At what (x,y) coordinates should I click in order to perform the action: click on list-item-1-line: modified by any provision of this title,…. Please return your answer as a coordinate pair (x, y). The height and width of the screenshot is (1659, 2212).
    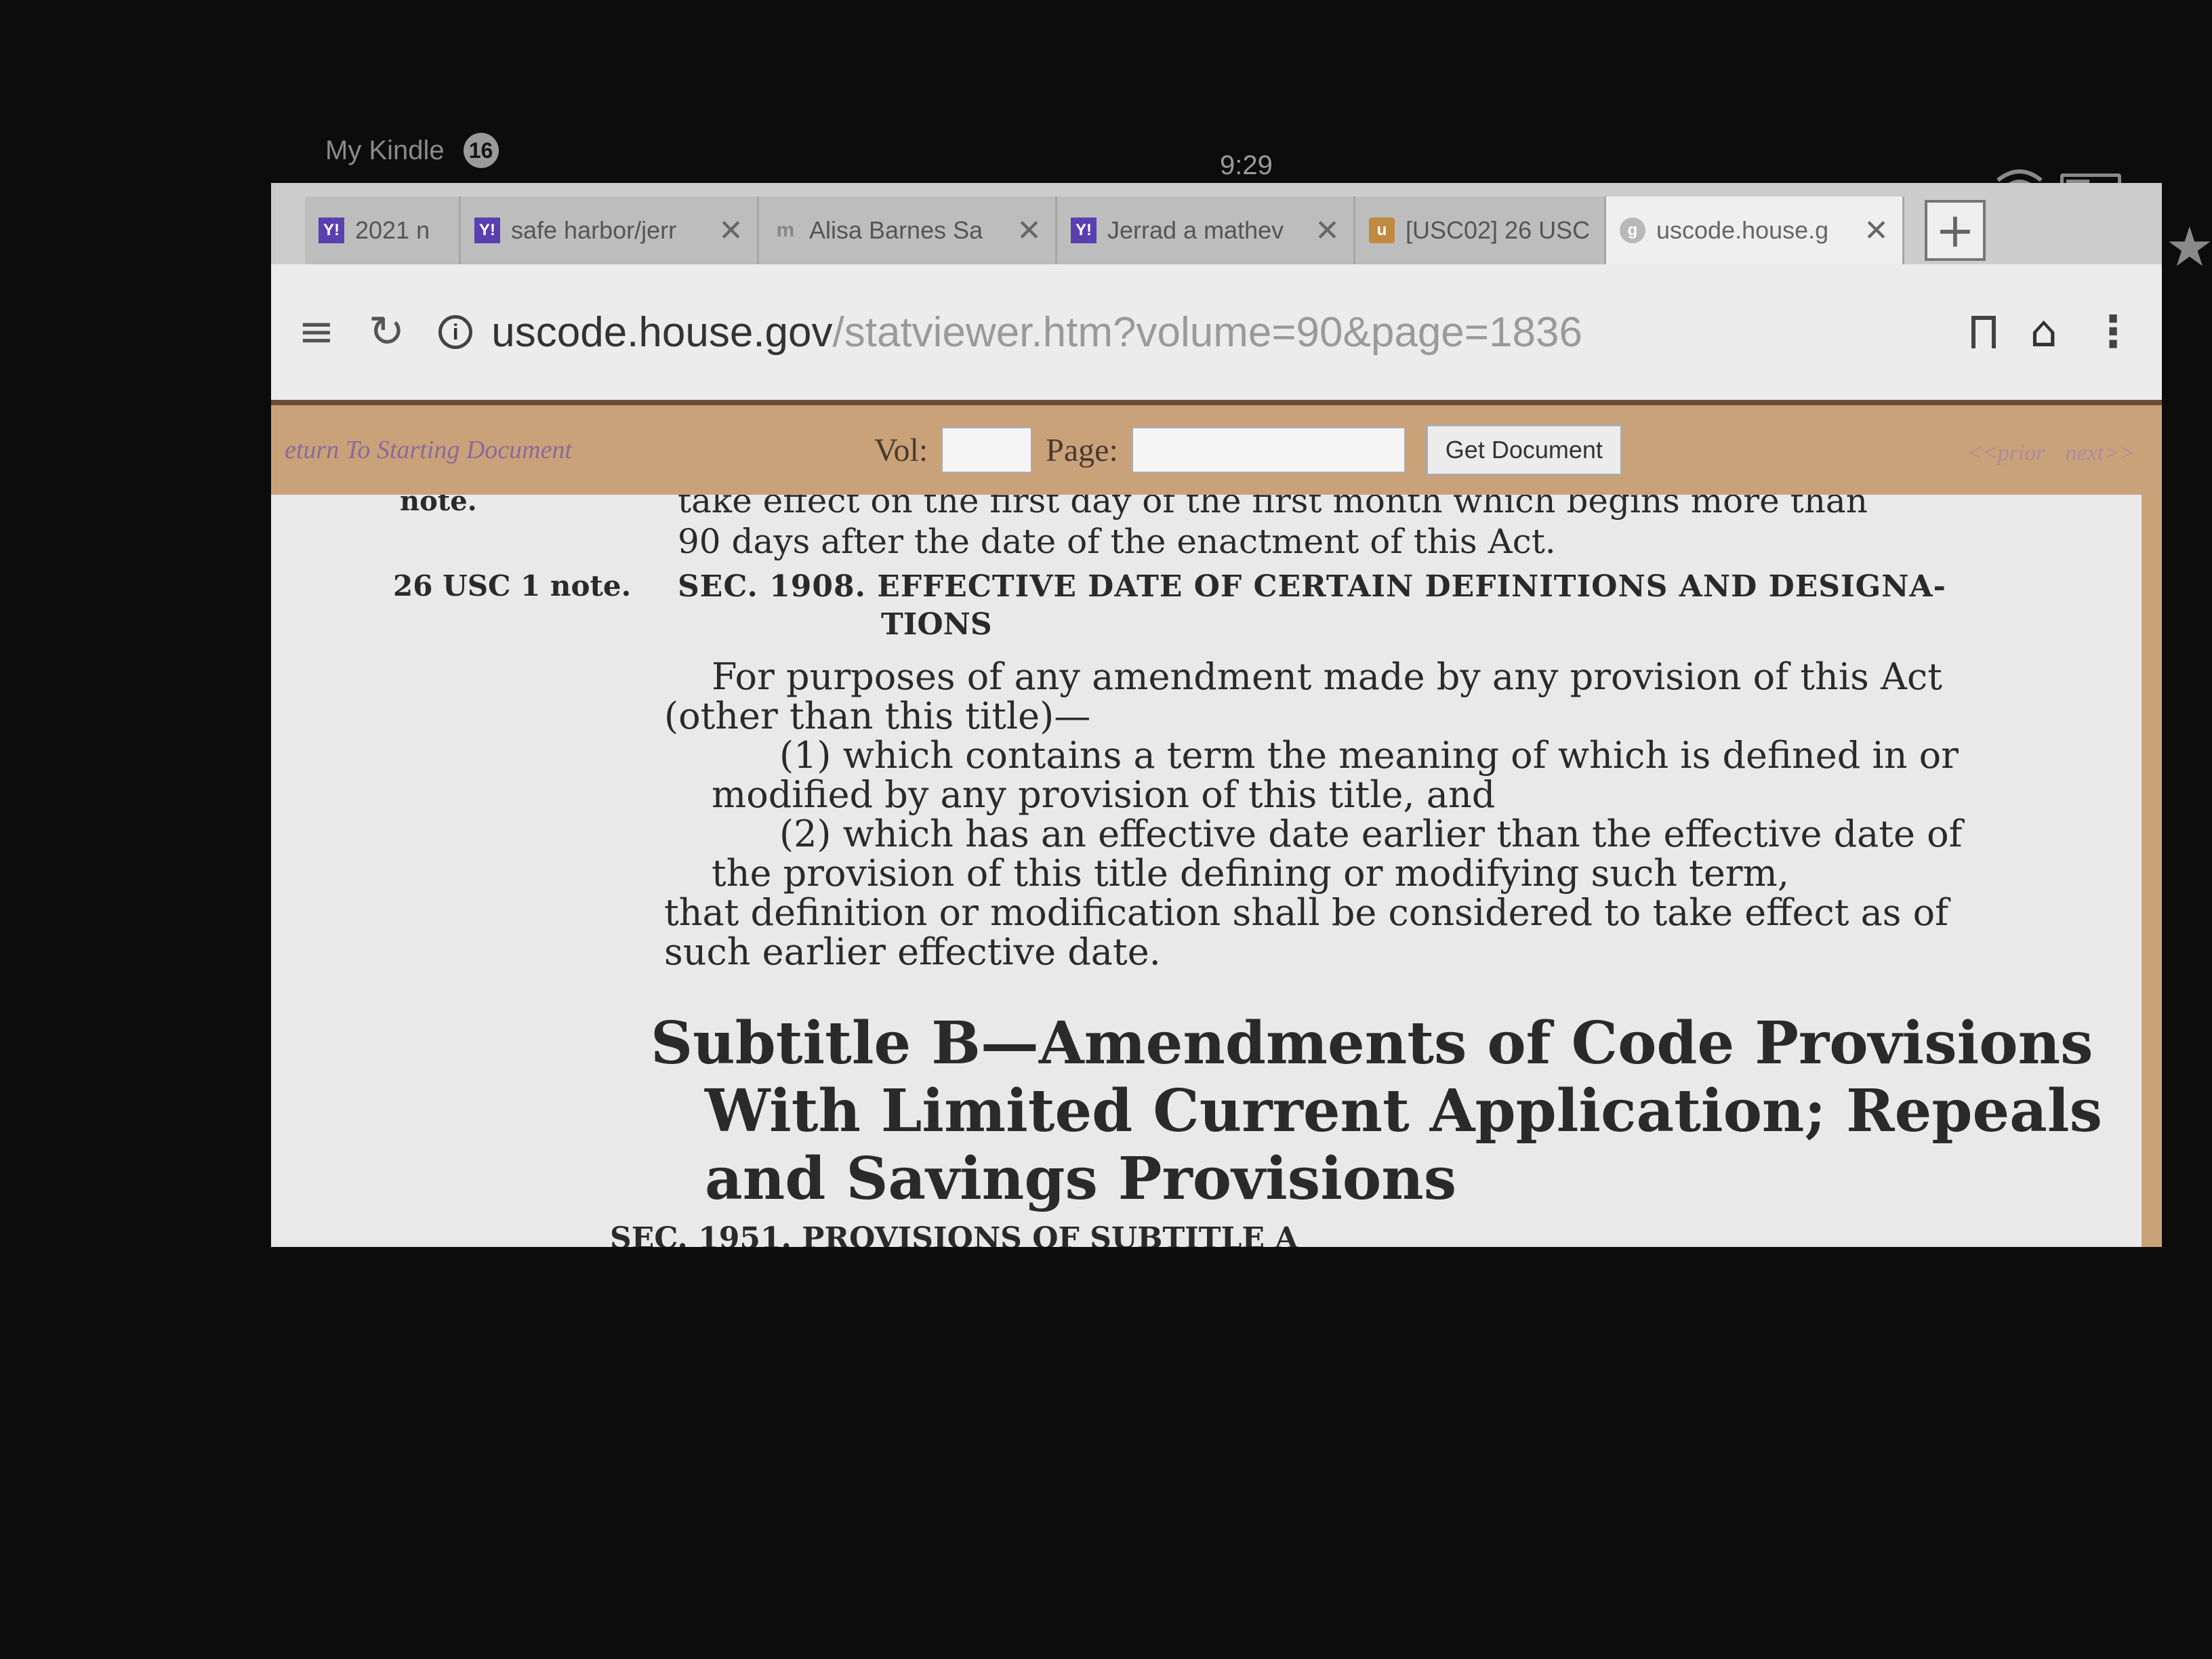
    Looking at the image, I should click on (1104, 795).